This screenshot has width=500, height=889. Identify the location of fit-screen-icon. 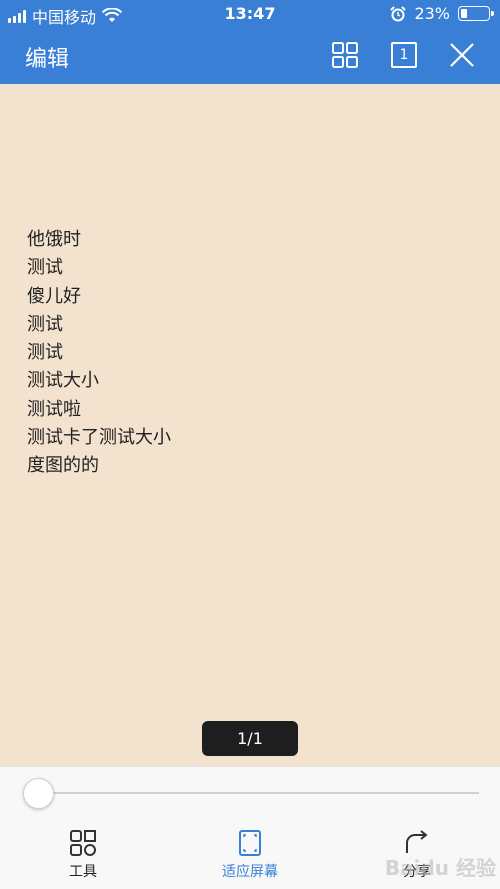
(250, 843).